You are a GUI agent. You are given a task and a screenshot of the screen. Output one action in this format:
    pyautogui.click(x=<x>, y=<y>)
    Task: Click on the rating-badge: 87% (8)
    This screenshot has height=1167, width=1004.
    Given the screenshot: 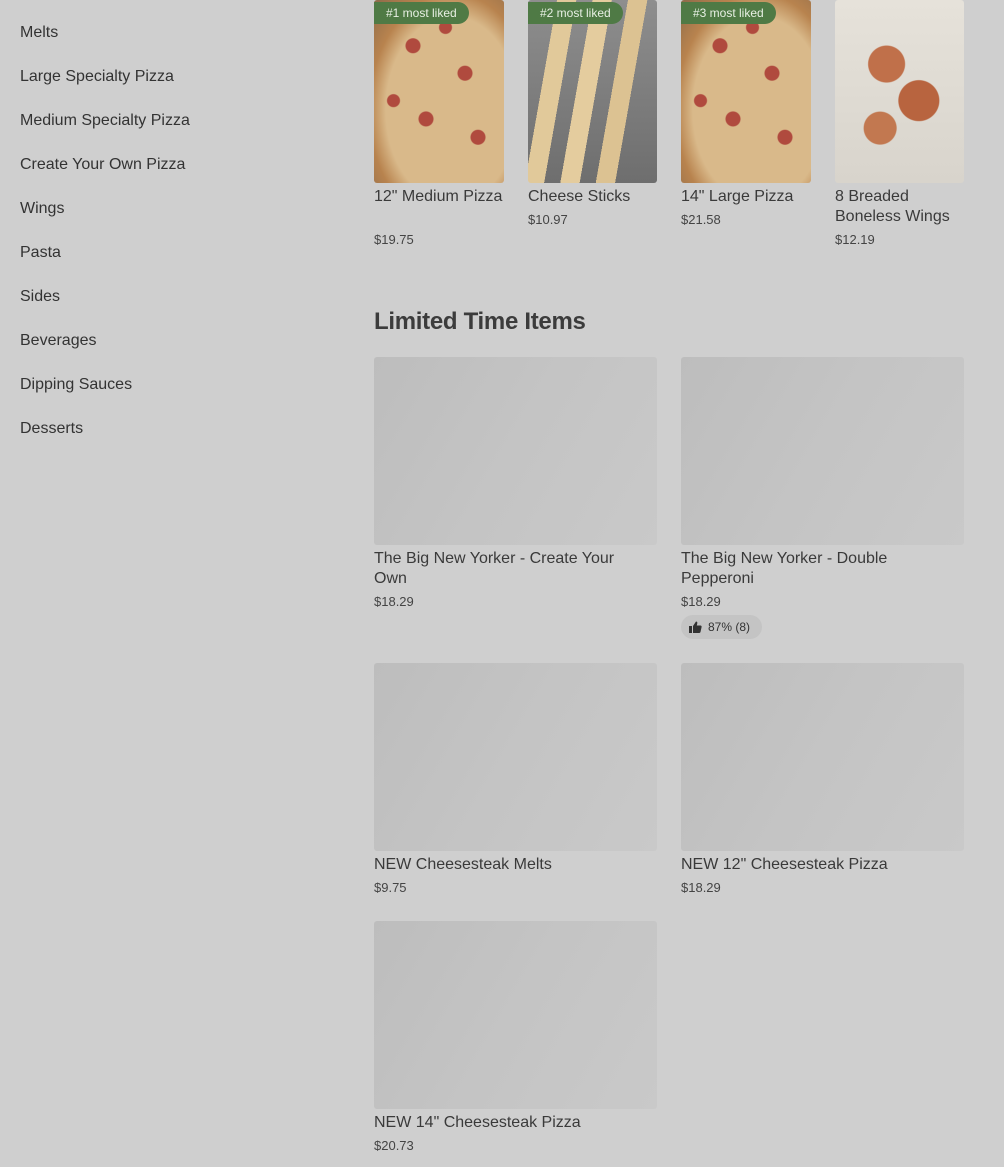 What is the action you would take?
    pyautogui.click(x=721, y=627)
    